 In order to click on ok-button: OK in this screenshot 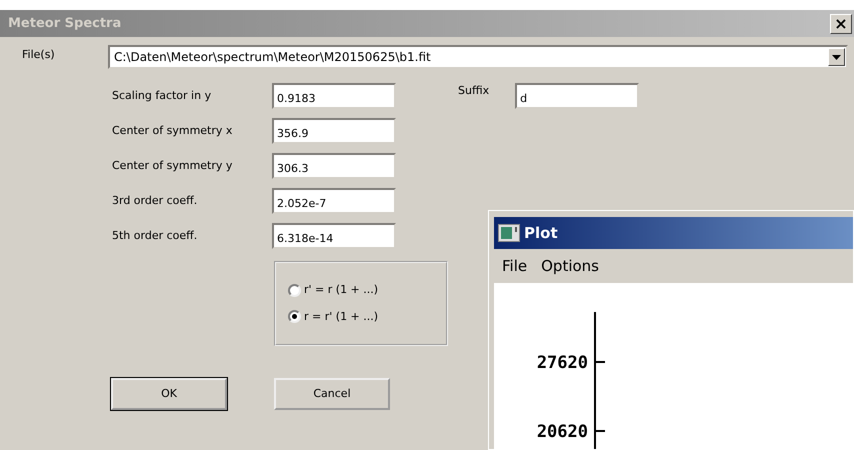, I will do `click(169, 394)`.